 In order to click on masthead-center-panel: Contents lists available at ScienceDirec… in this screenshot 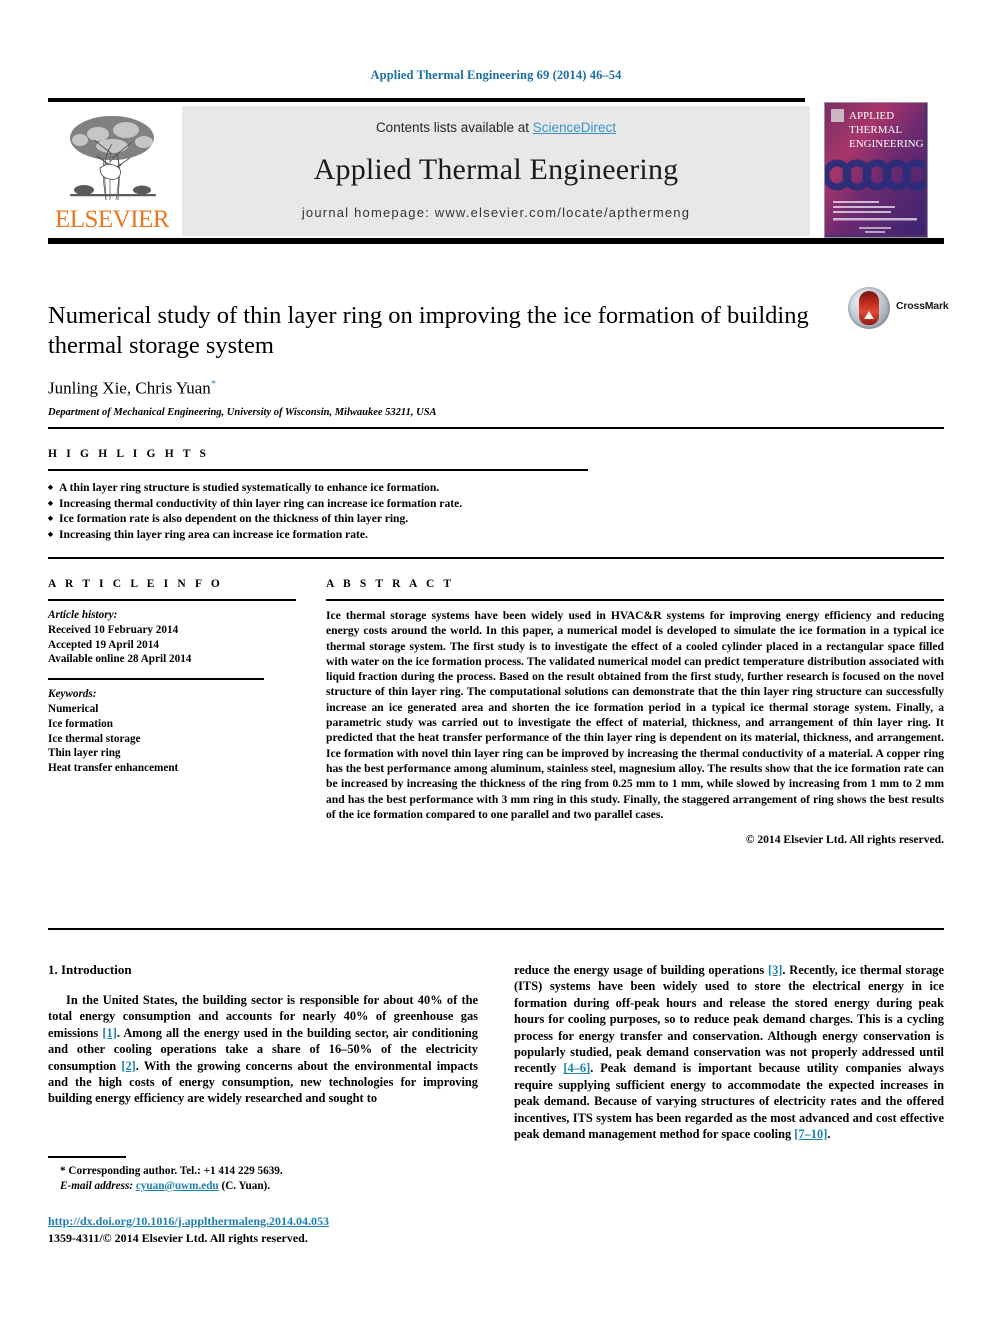, I will do `click(496, 171)`.